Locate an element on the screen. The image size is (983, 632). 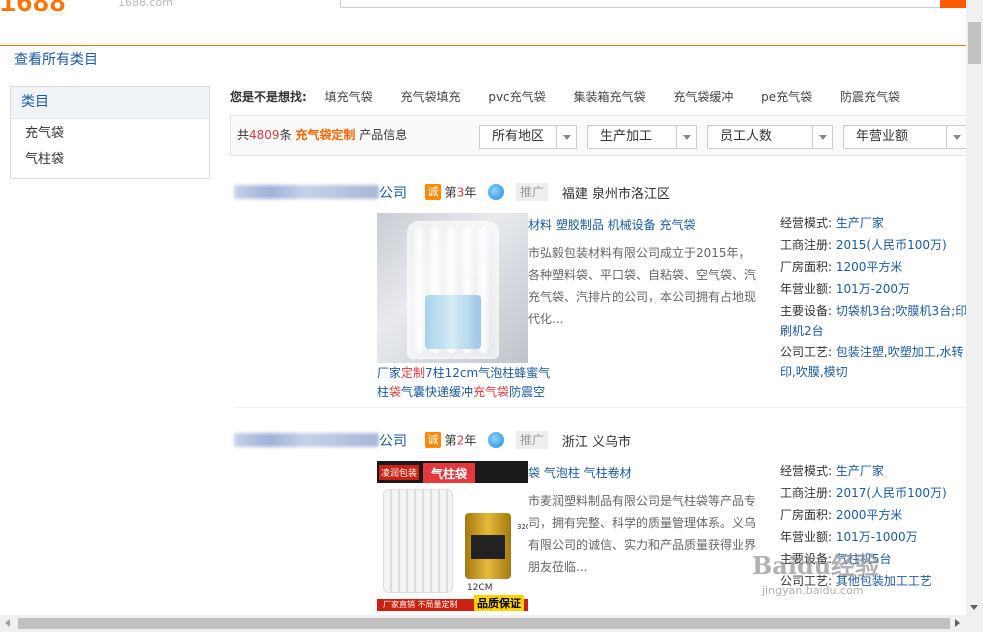
info-row: 公司工艺: 包装注塑,吹塑加工,水转印,吹膜,模切 is located at coordinates (872, 362).